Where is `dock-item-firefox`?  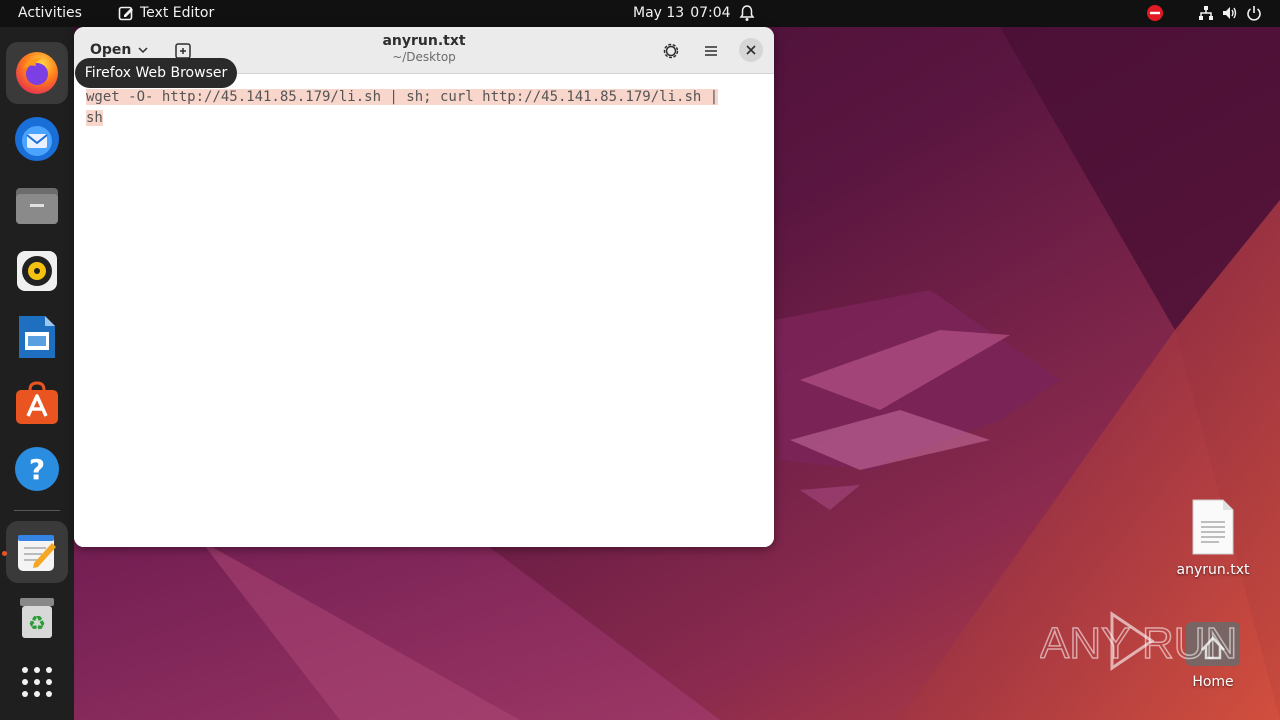
dock-item-firefox is located at coordinates (37, 73).